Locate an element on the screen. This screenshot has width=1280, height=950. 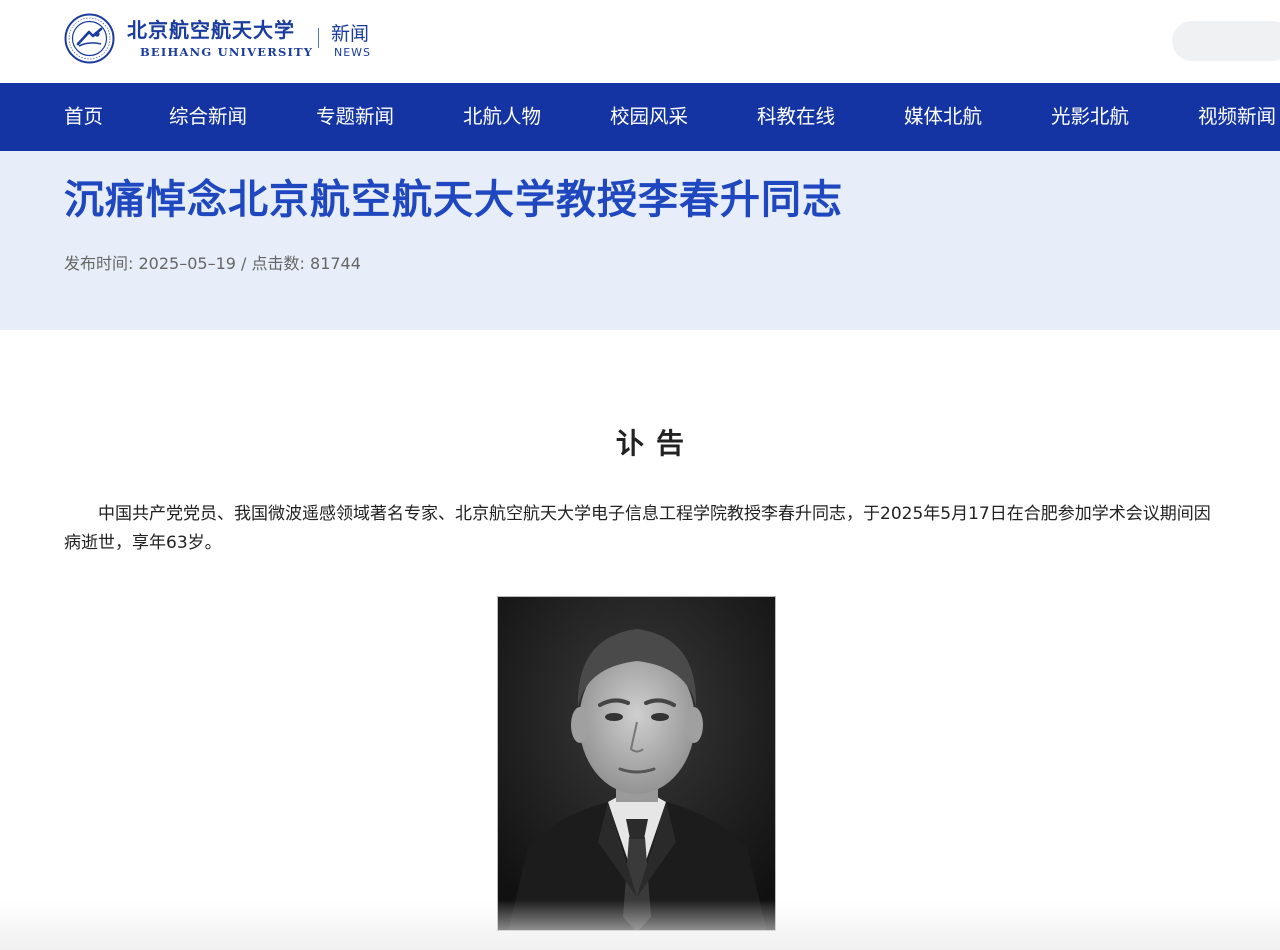
nav-item-photo: 光影北航 is located at coordinates (1090, 117).